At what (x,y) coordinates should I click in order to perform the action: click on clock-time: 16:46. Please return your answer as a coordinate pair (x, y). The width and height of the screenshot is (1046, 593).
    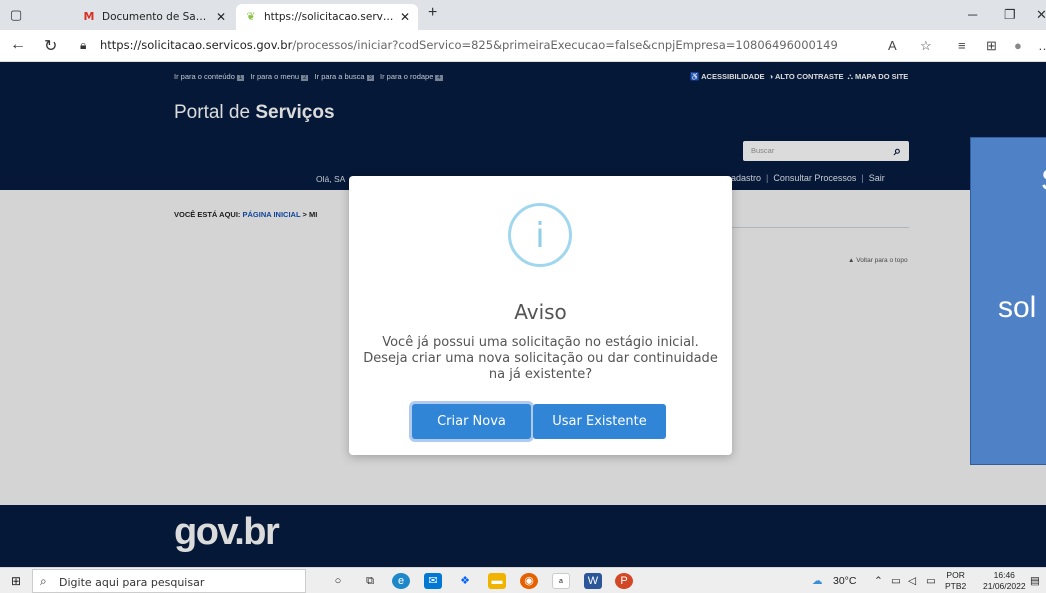
    Looking at the image, I should click on (1004, 575).